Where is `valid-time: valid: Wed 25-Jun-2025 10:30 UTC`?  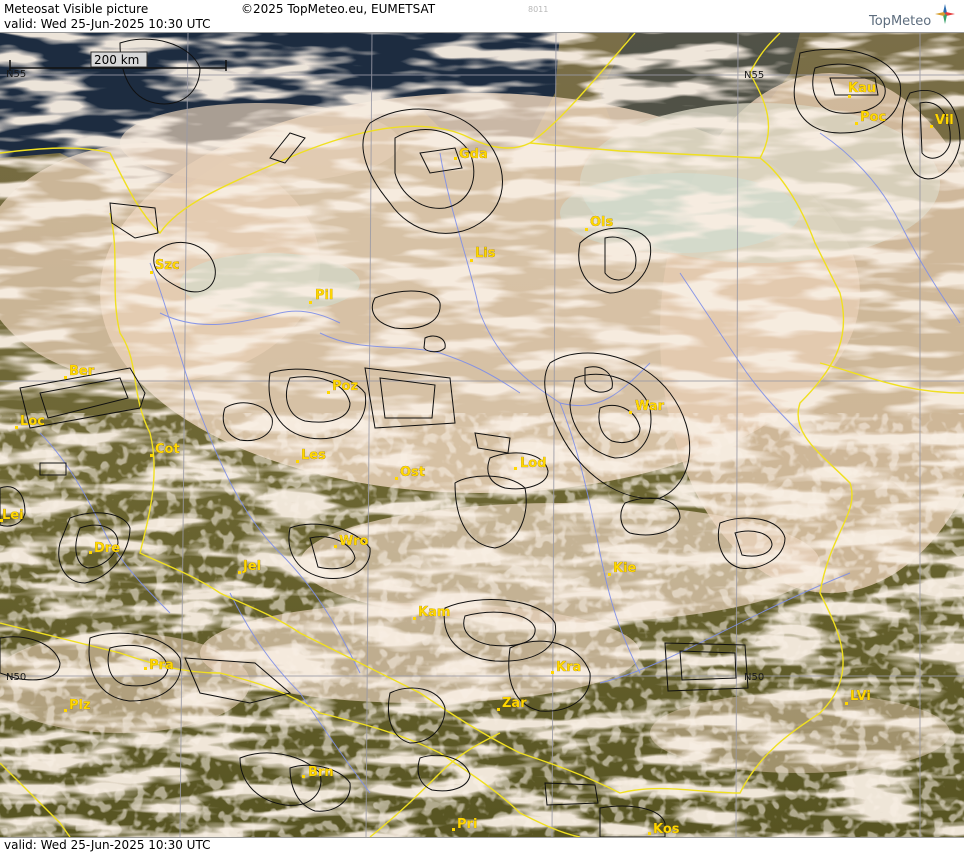 valid-time: valid: Wed 25-Jun-2025 10:30 UTC is located at coordinates (107, 24).